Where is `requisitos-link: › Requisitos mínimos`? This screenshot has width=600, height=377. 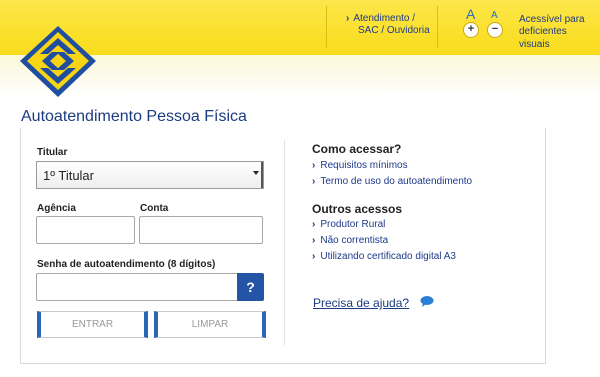
requisitos-link: › Requisitos mínimos is located at coordinates (360, 165).